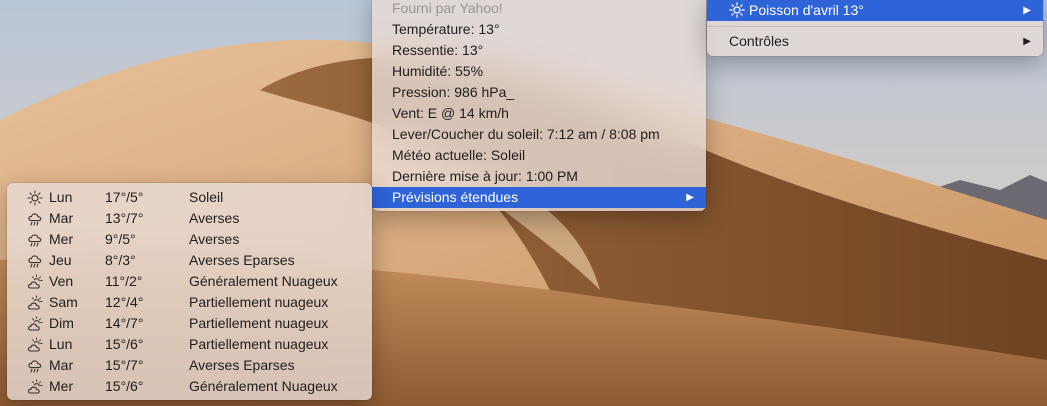 This screenshot has width=1047, height=406. Describe the element at coordinates (124, 323) in the screenshot. I see `forecast-temp: 14°/7°` at that location.